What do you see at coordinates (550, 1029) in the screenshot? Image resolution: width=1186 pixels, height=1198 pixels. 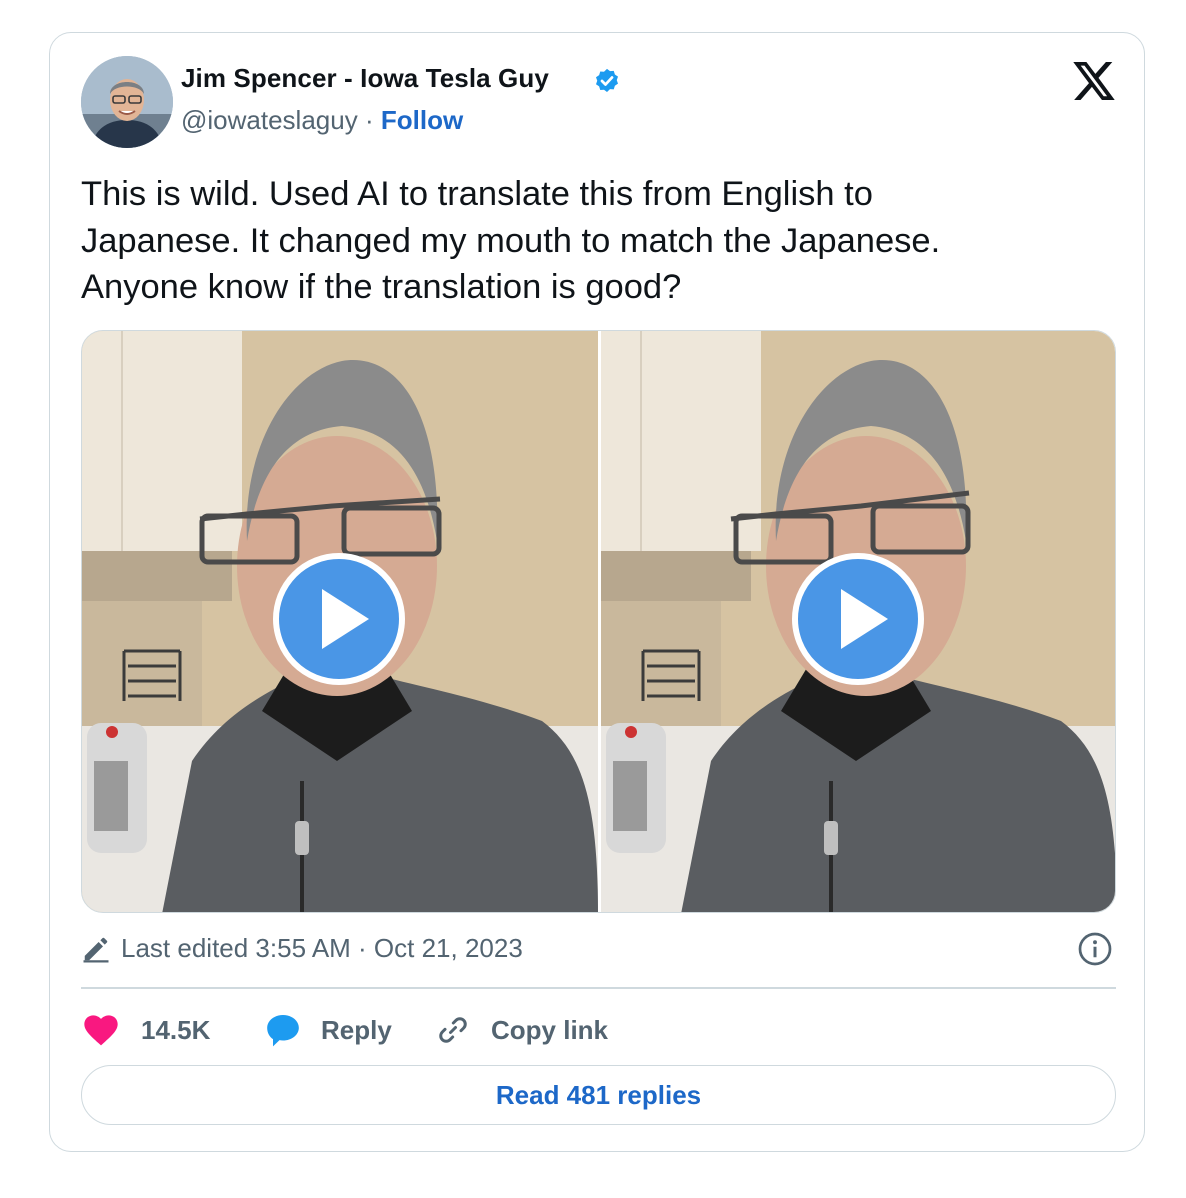 I see `copy-link-label: Copy link` at bounding box center [550, 1029].